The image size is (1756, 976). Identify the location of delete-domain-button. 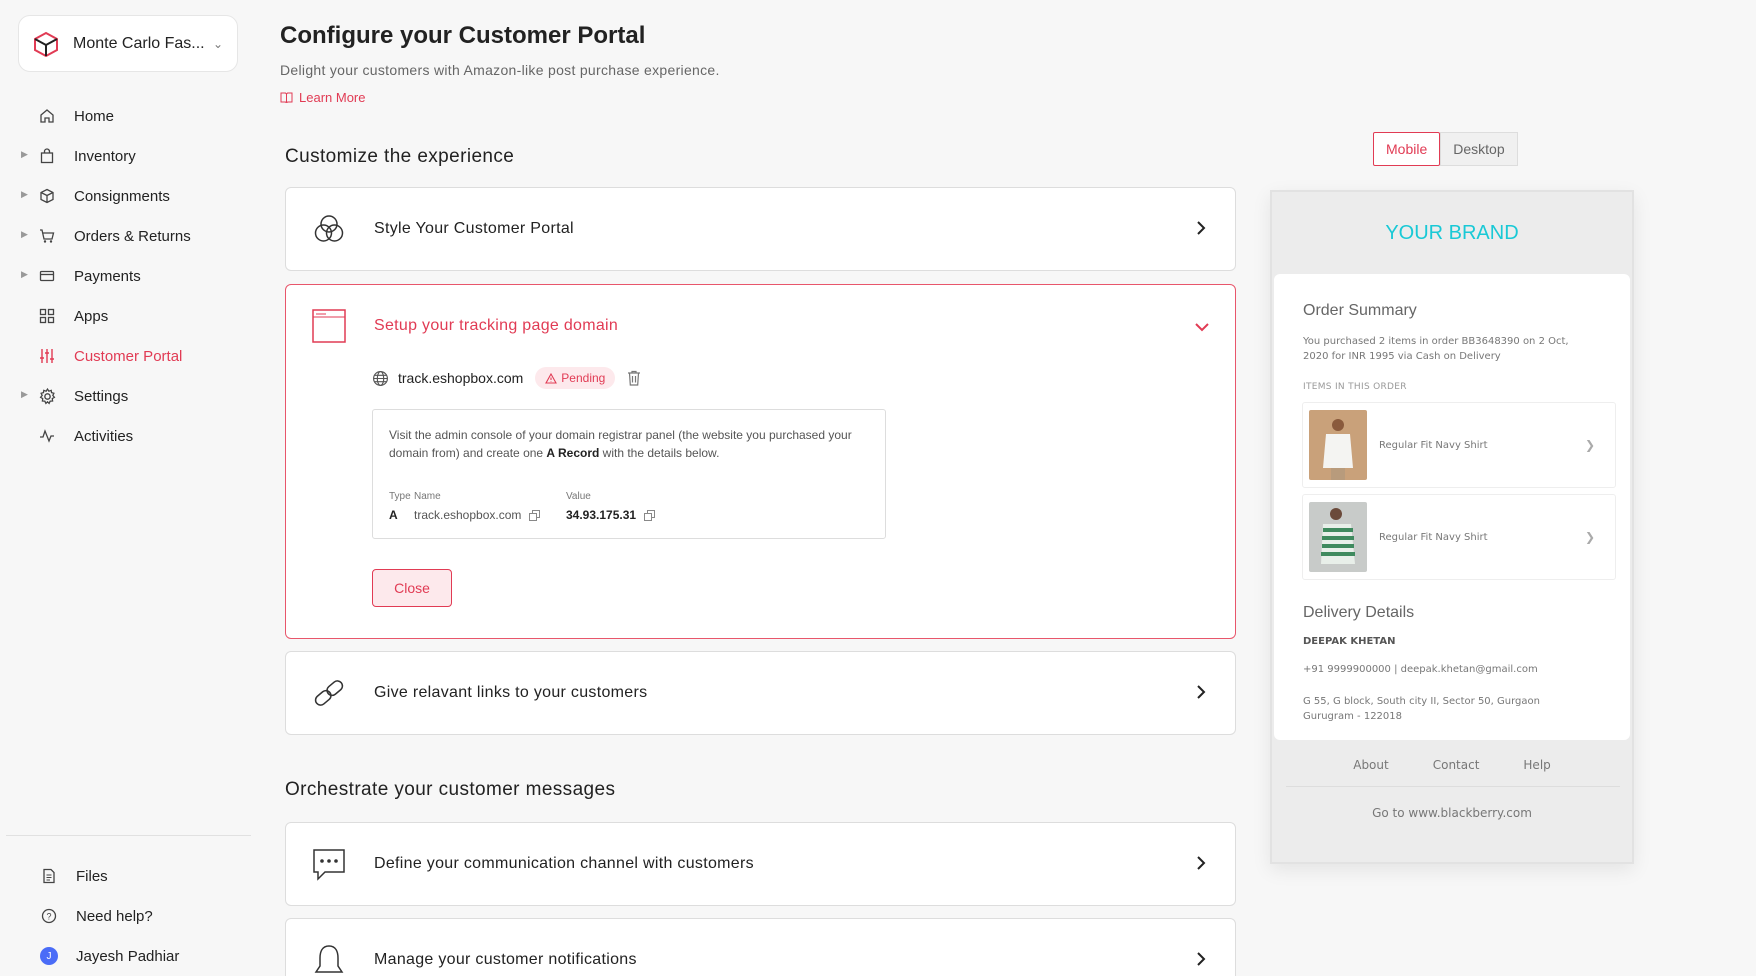
(635, 378).